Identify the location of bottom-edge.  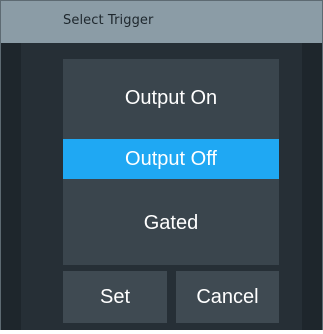
(161, 332).